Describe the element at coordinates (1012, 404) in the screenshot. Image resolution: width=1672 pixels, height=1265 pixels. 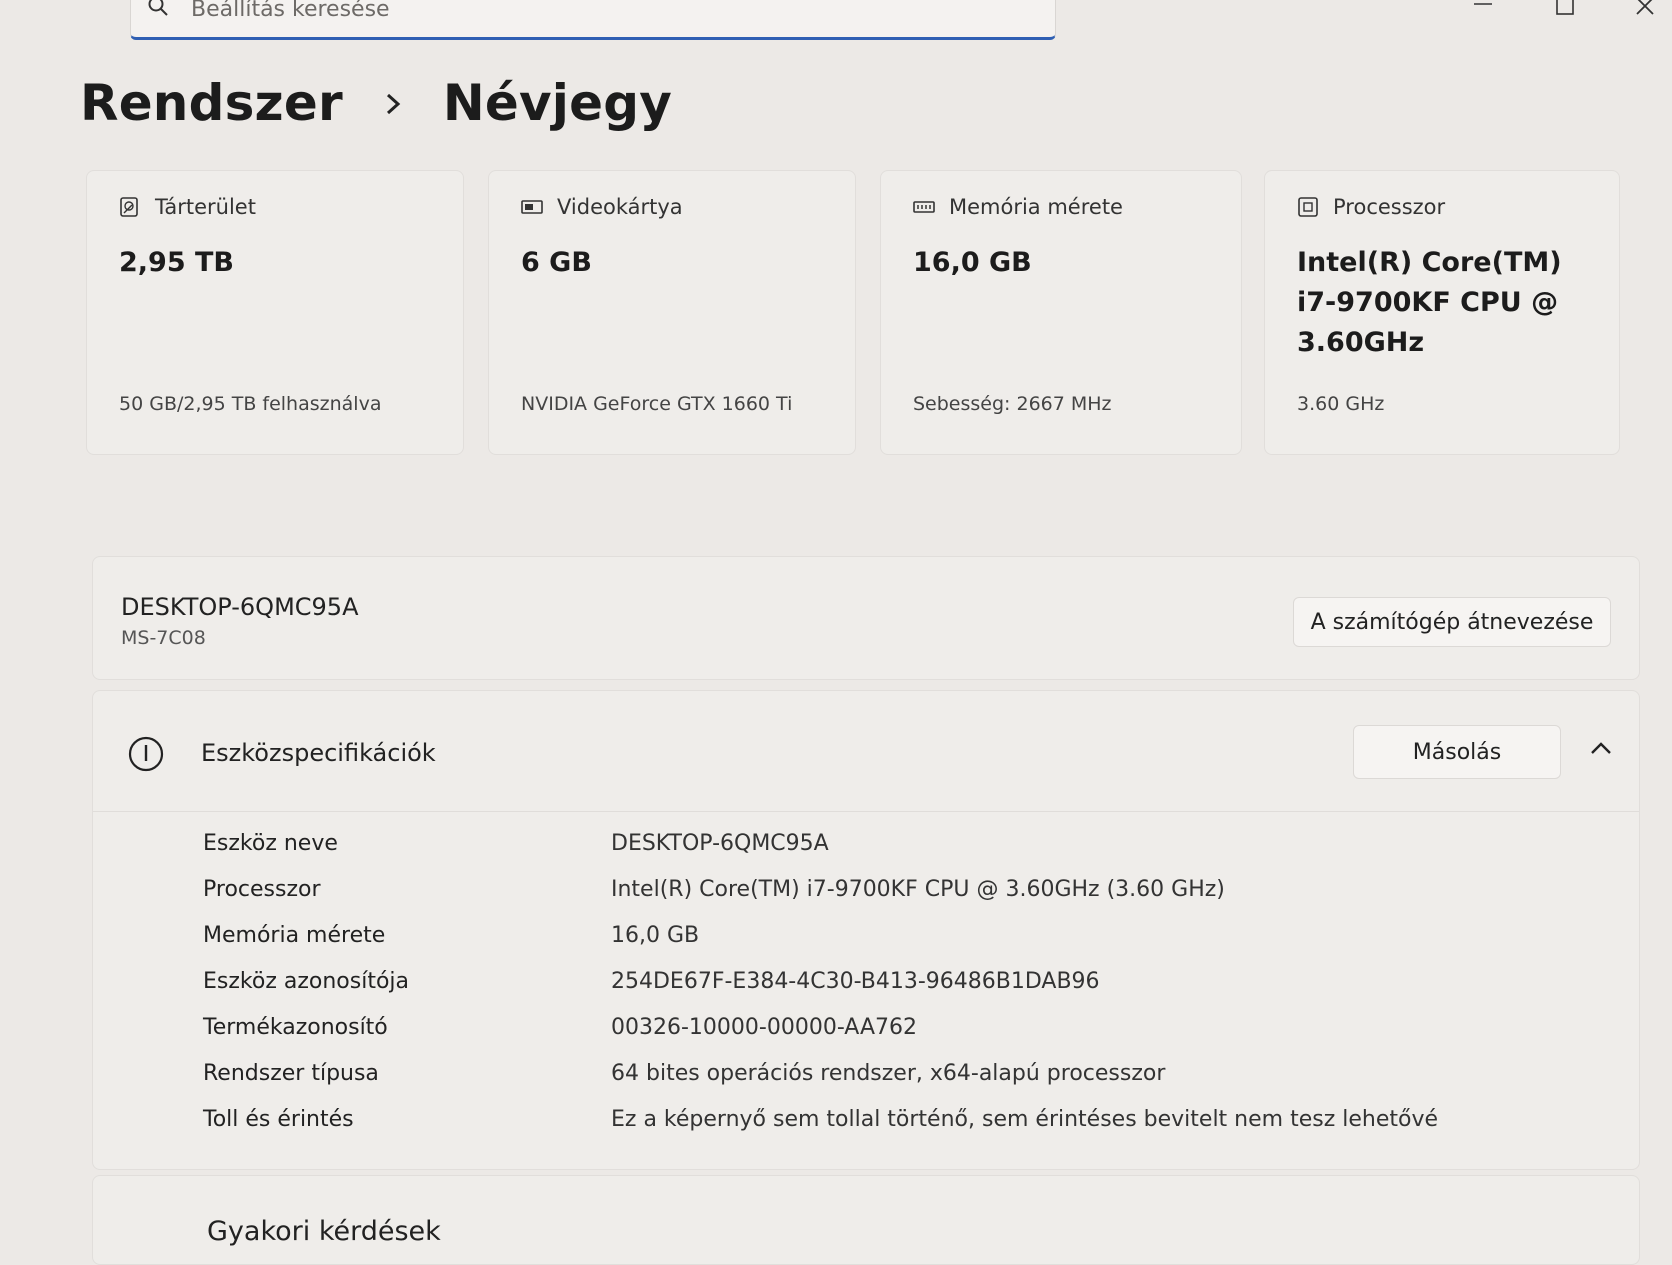
I see `memory-speed: Sebesség: 2667 MHz` at that location.